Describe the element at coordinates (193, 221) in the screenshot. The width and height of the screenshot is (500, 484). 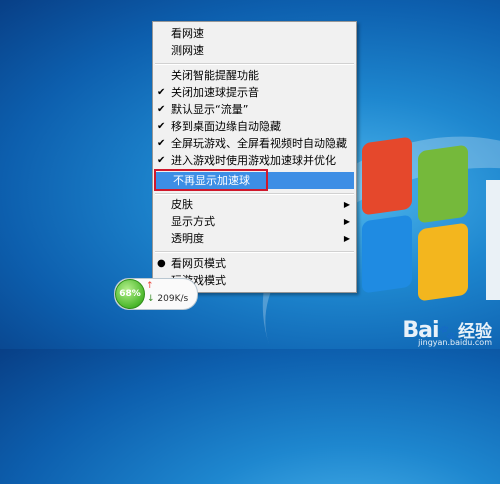
I see `menu-item-label: 显示方式` at that location.